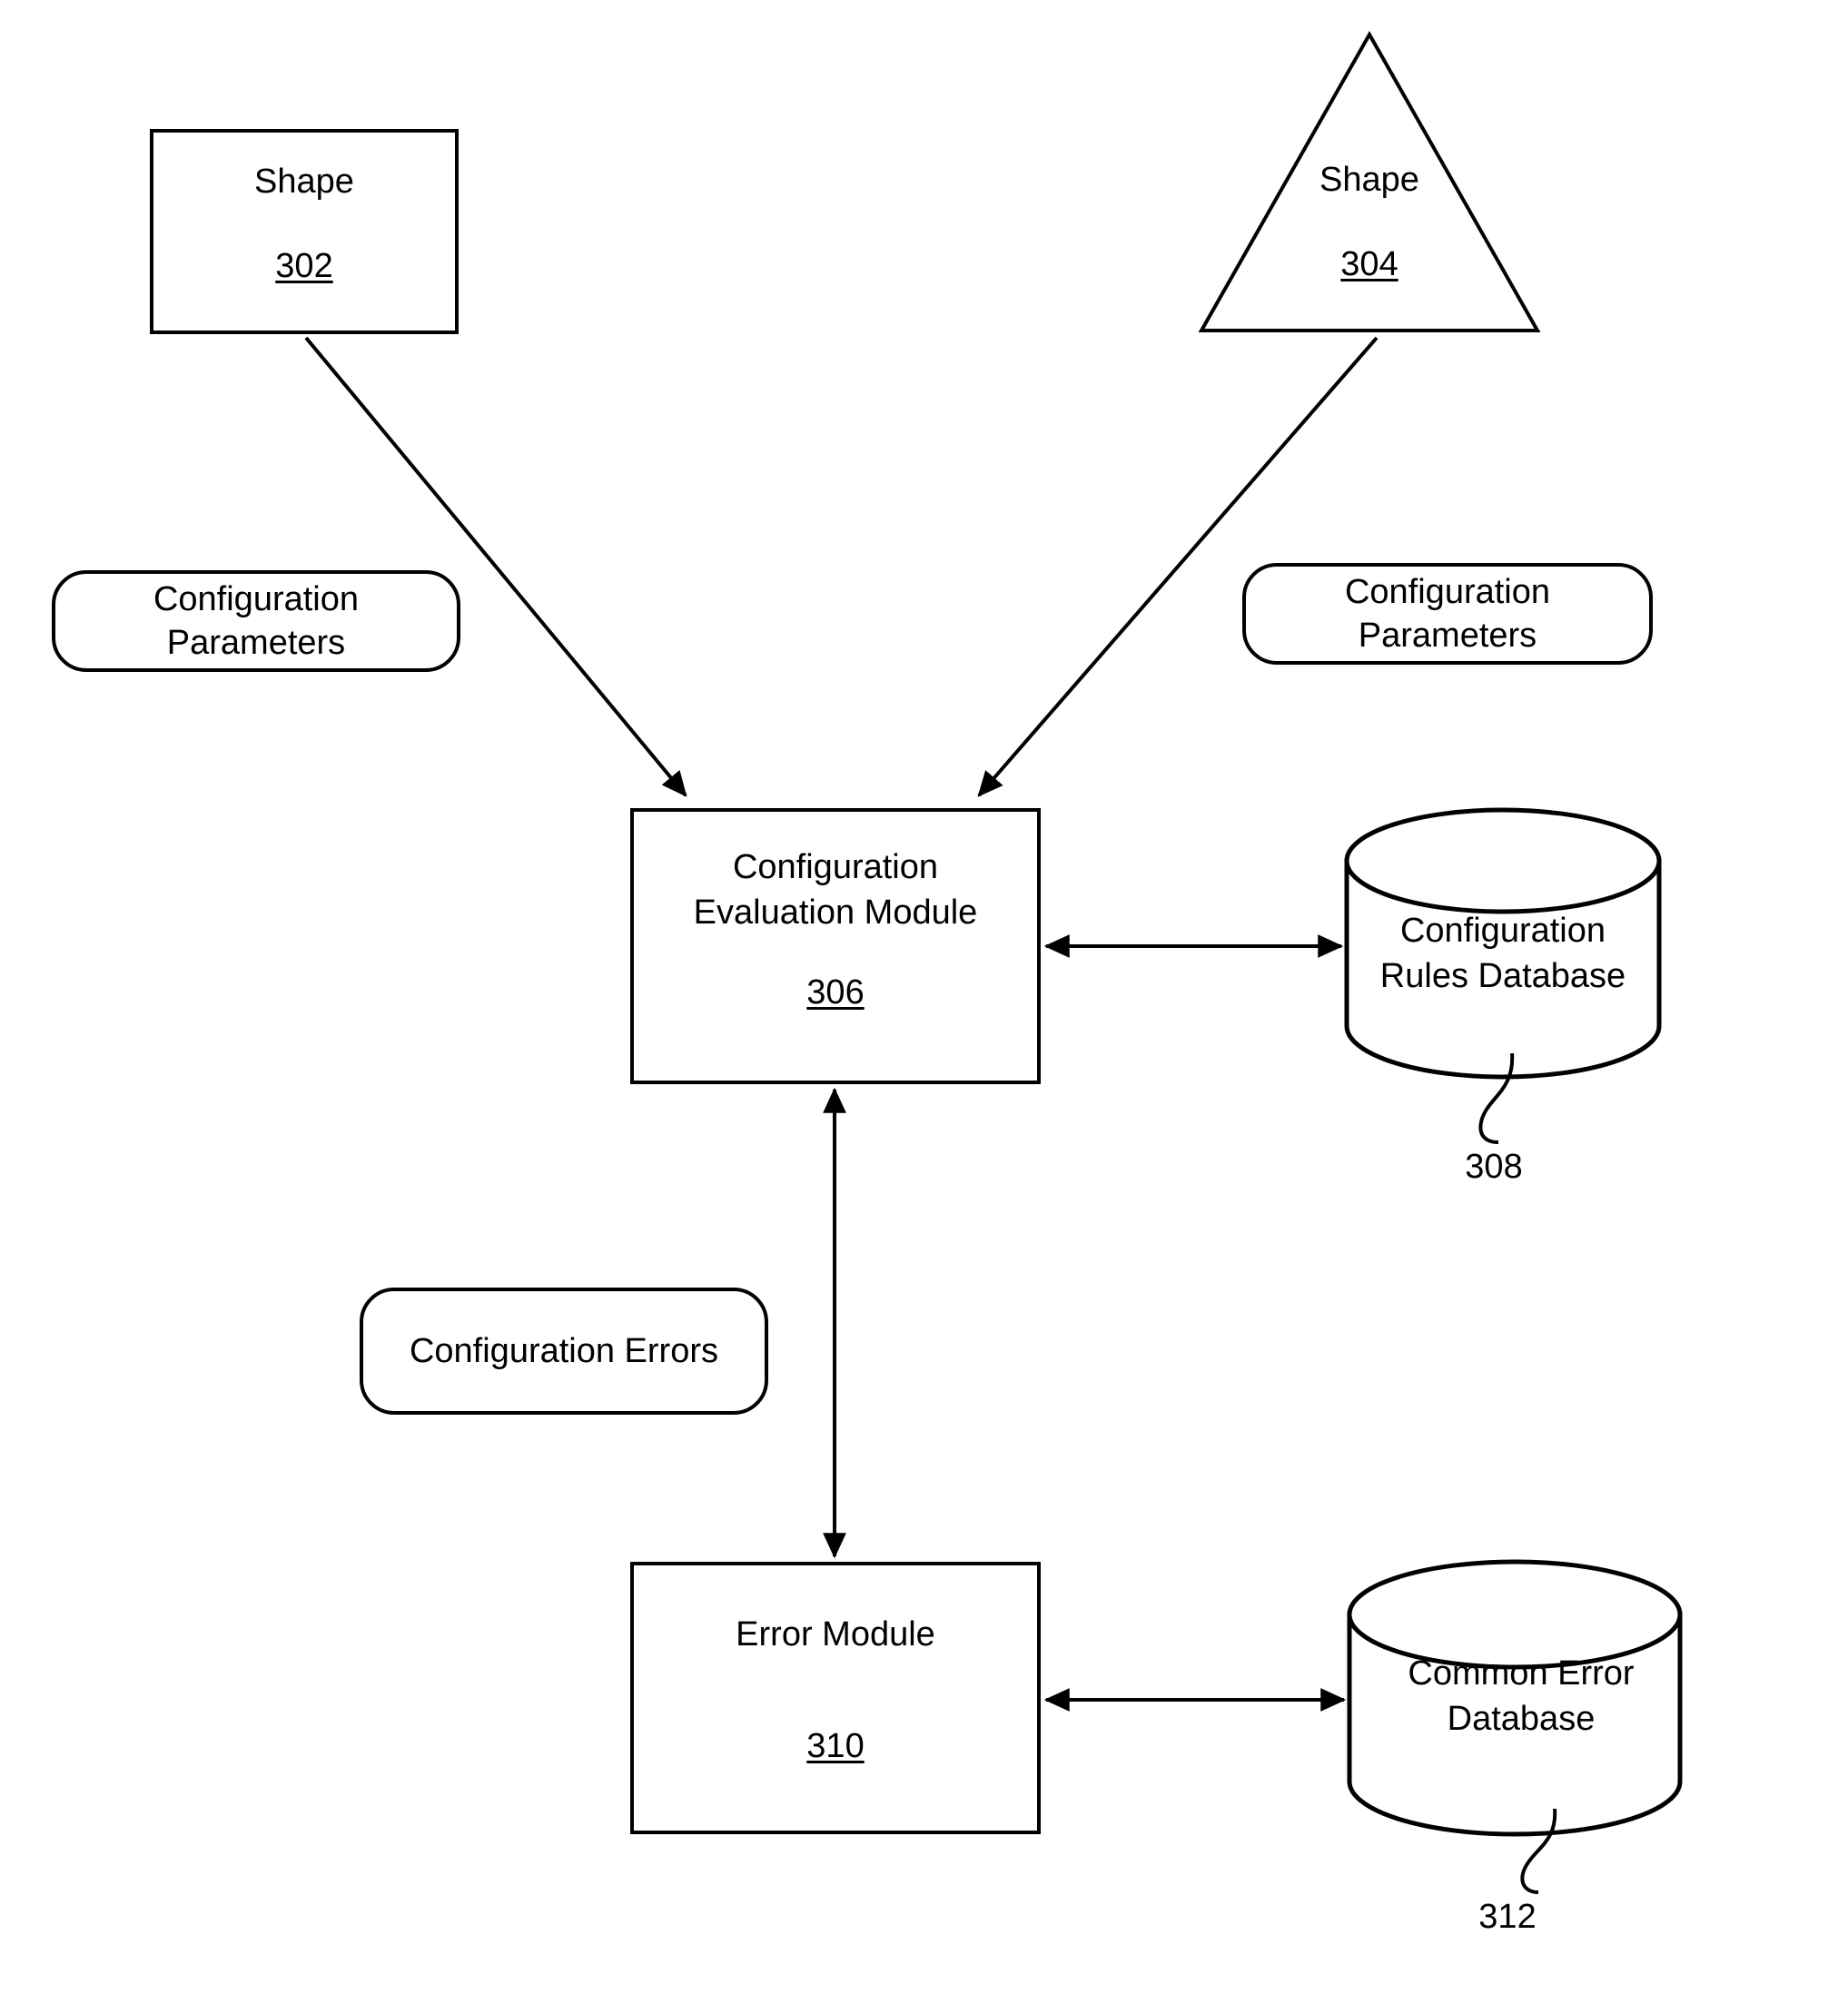 The width and height of the screenshot is (1848, 1994). What do you see at coordinates (1507, 1917) in the screenshot?
I see `common-error-database-reference-number: 312` at bounding box center [1507, 1917].